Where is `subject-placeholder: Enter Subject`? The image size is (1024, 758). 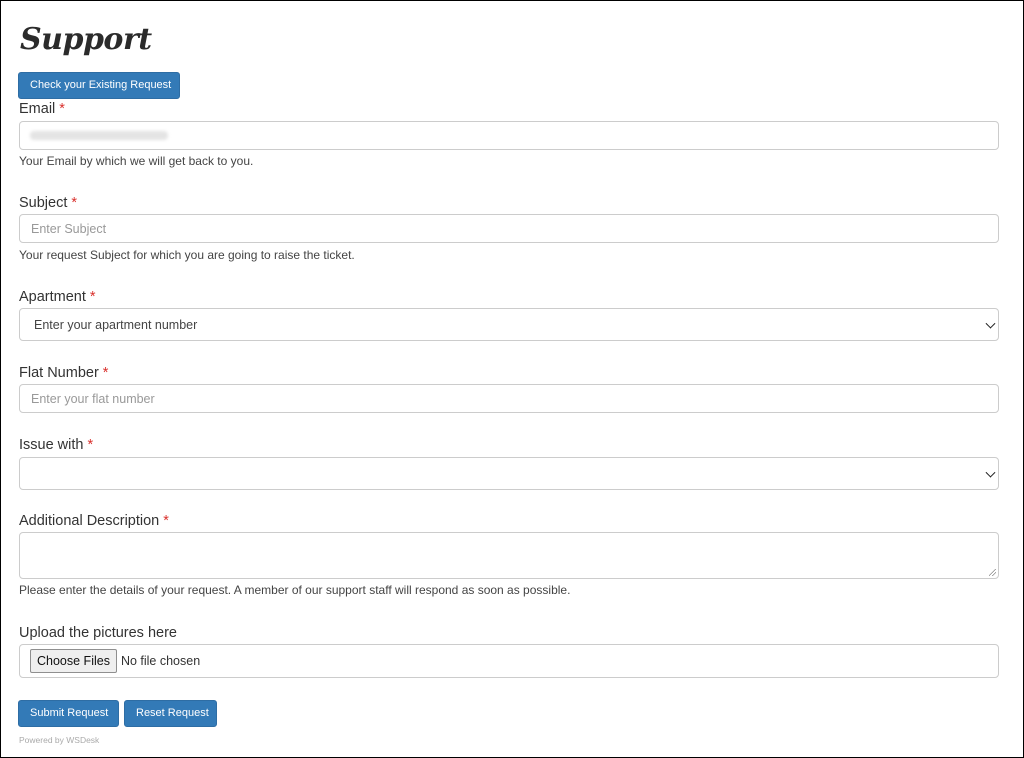
subject-placeholder: Enter Subject is located at coordinates (69, 228).